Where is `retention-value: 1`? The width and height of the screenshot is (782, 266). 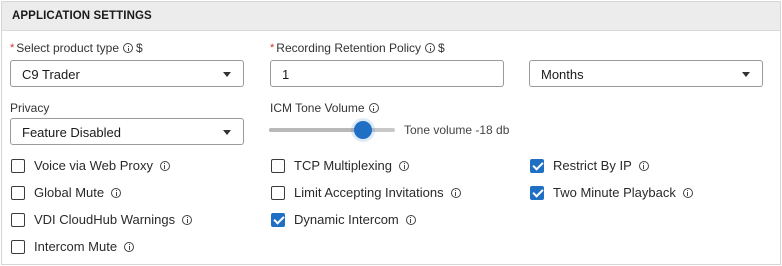
retention-value: 1 is located at coordinates (286, 74).